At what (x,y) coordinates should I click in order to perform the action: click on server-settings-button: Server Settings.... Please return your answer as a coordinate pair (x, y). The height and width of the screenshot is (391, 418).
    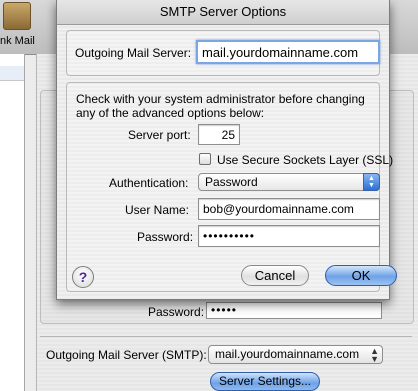
    Looking at the image, I should click on (265, 381).